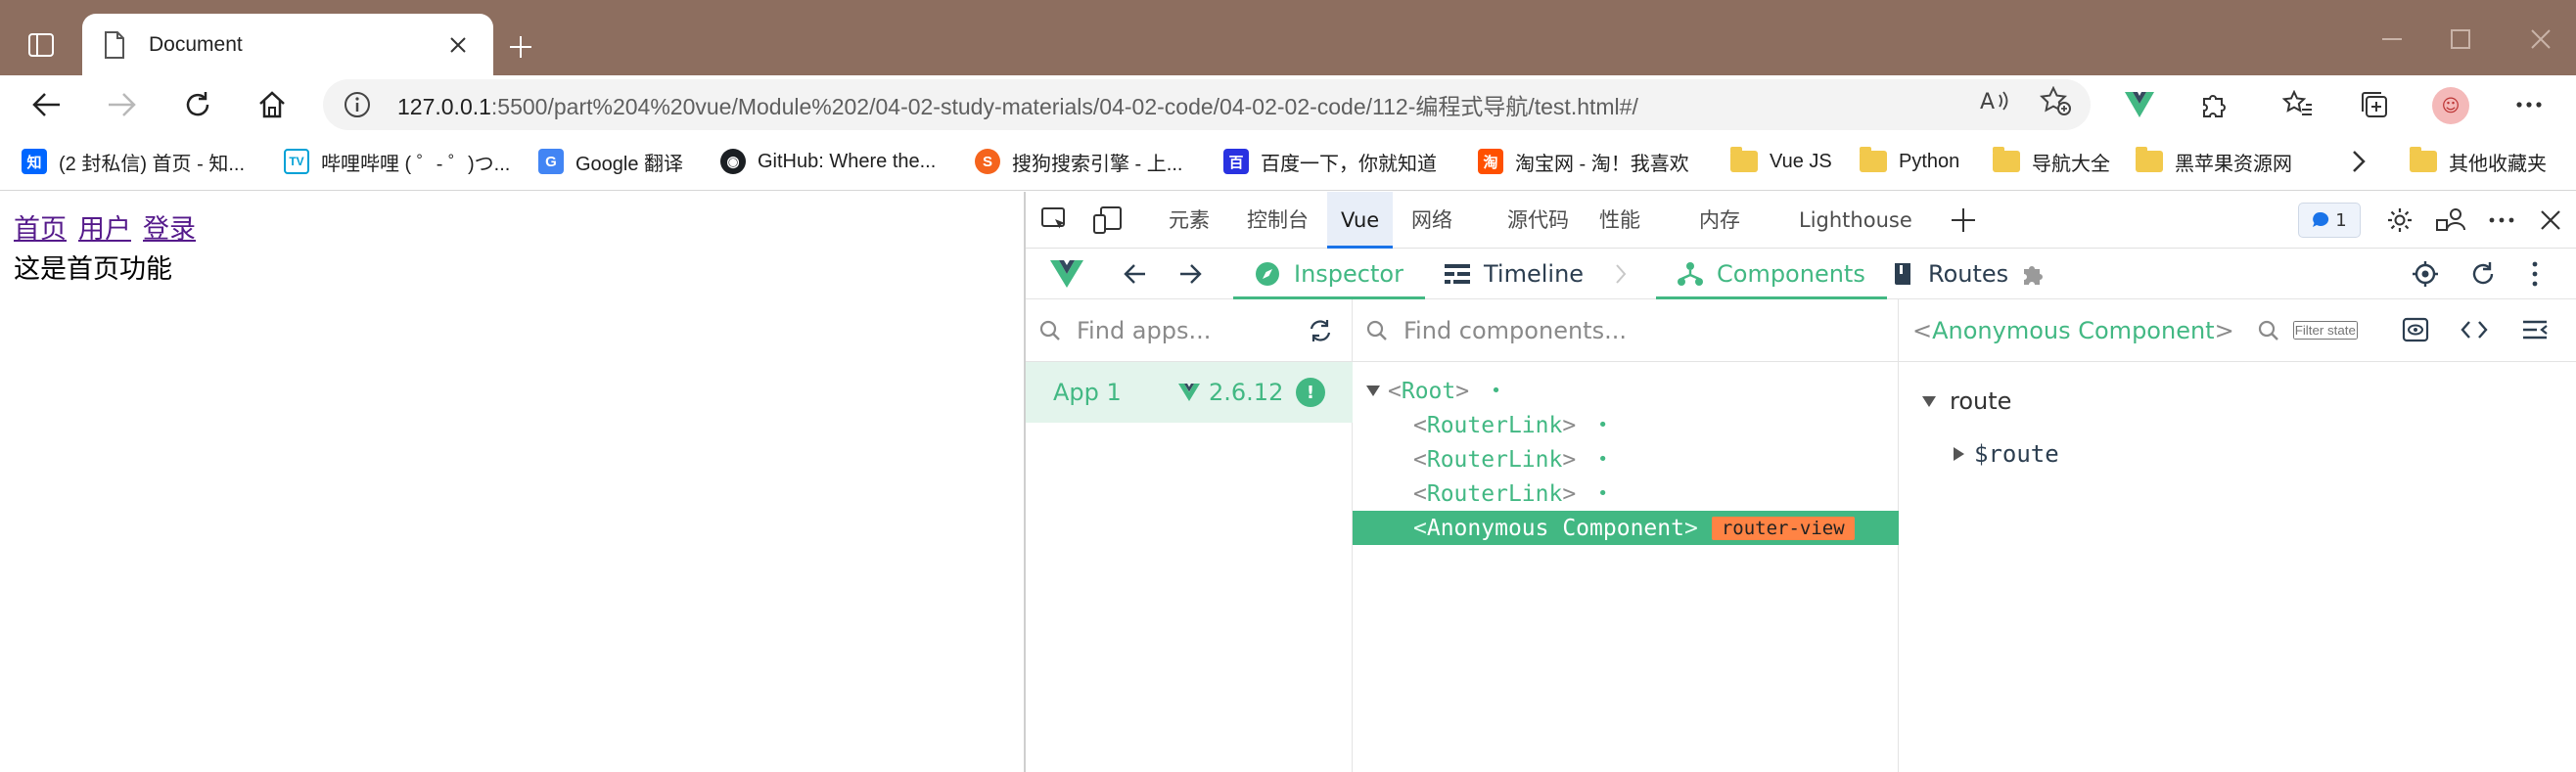 This screenshot has height=772, width=2576. Describe the element at coordinates (1190, 274) in the screenshot. I see `history-forward-button` at that location.